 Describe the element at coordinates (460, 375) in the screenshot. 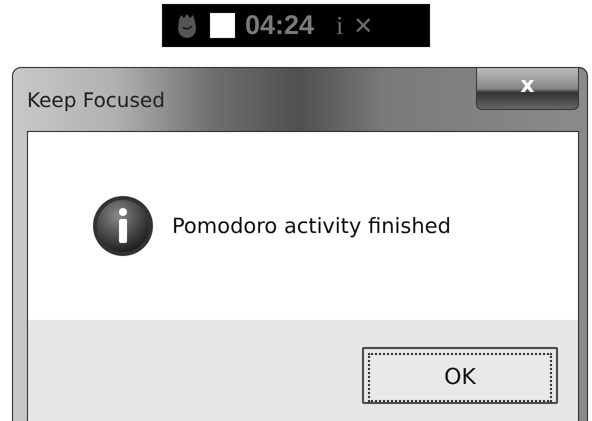

I see `ok-button: OK` at that location.